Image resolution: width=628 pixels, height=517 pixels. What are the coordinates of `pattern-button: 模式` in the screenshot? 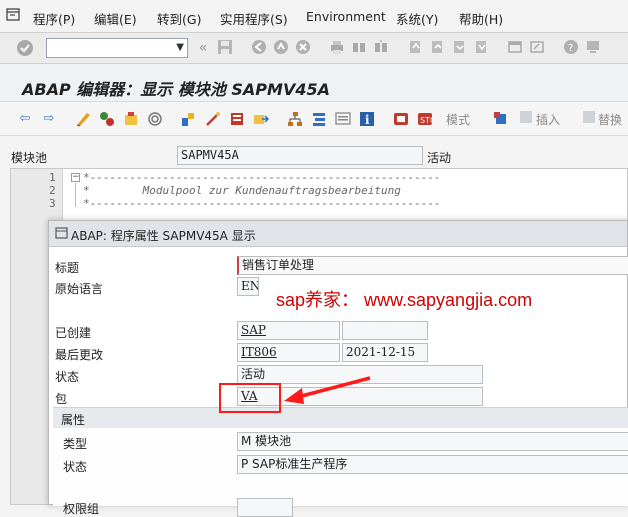 It's located at (458, 119).